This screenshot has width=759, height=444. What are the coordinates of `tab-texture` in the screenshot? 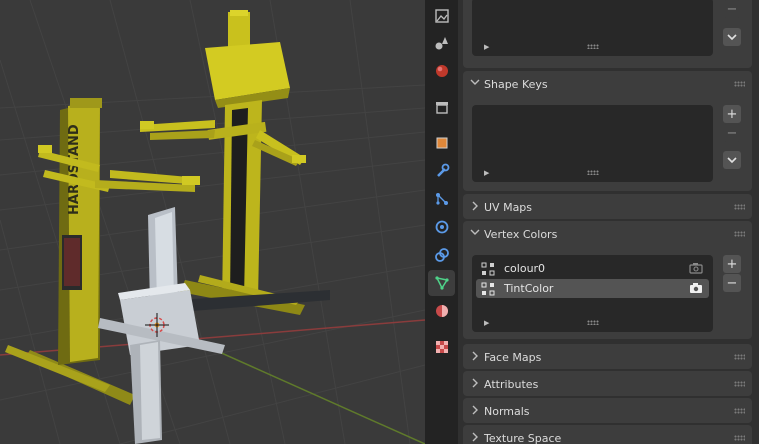 It's located at (441, 347).